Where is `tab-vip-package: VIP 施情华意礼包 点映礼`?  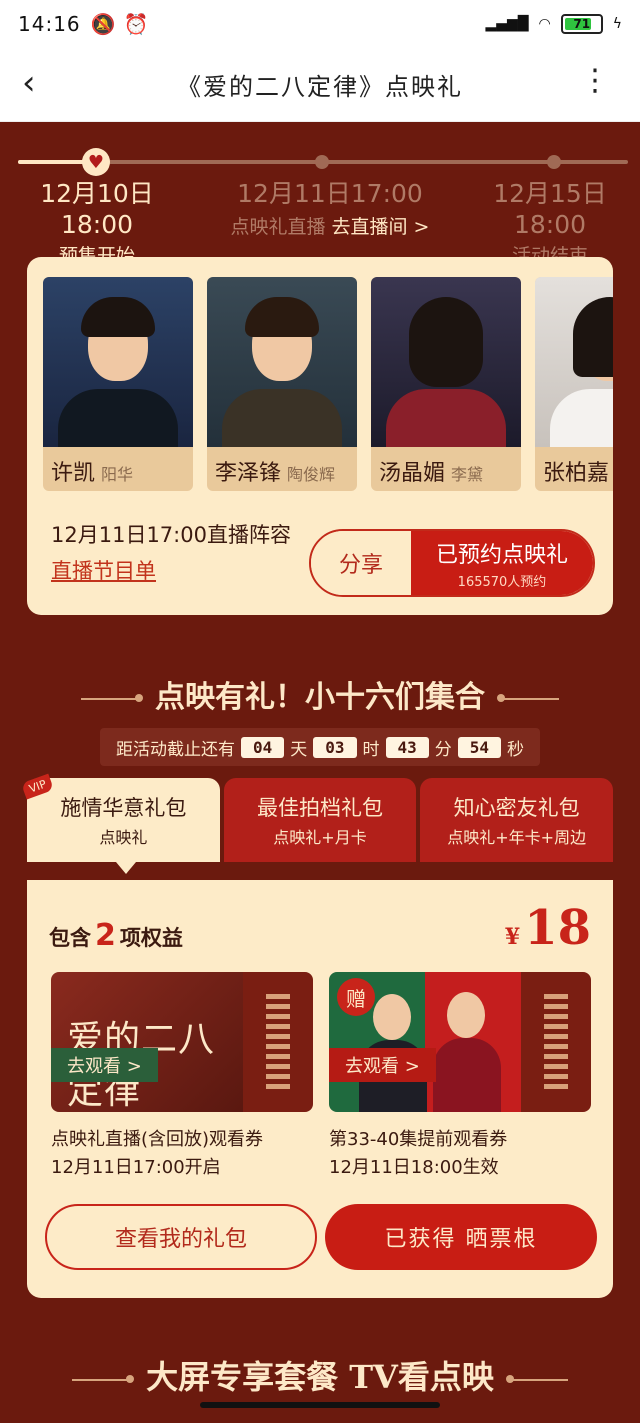 tab-vip-package: VIP 施情华意礼包 点映礼 is located at coordinates (120, 817).